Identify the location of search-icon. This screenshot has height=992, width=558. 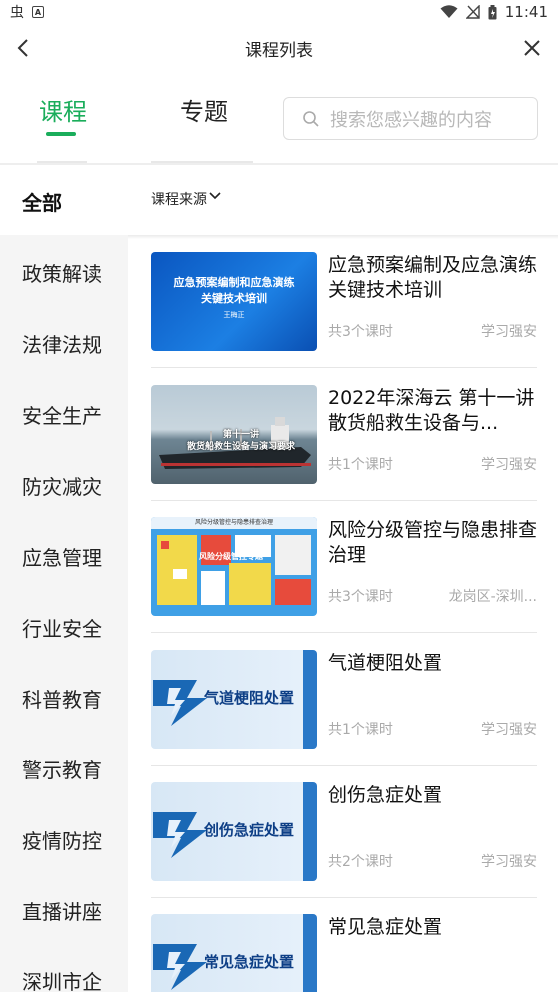
(311, 118).